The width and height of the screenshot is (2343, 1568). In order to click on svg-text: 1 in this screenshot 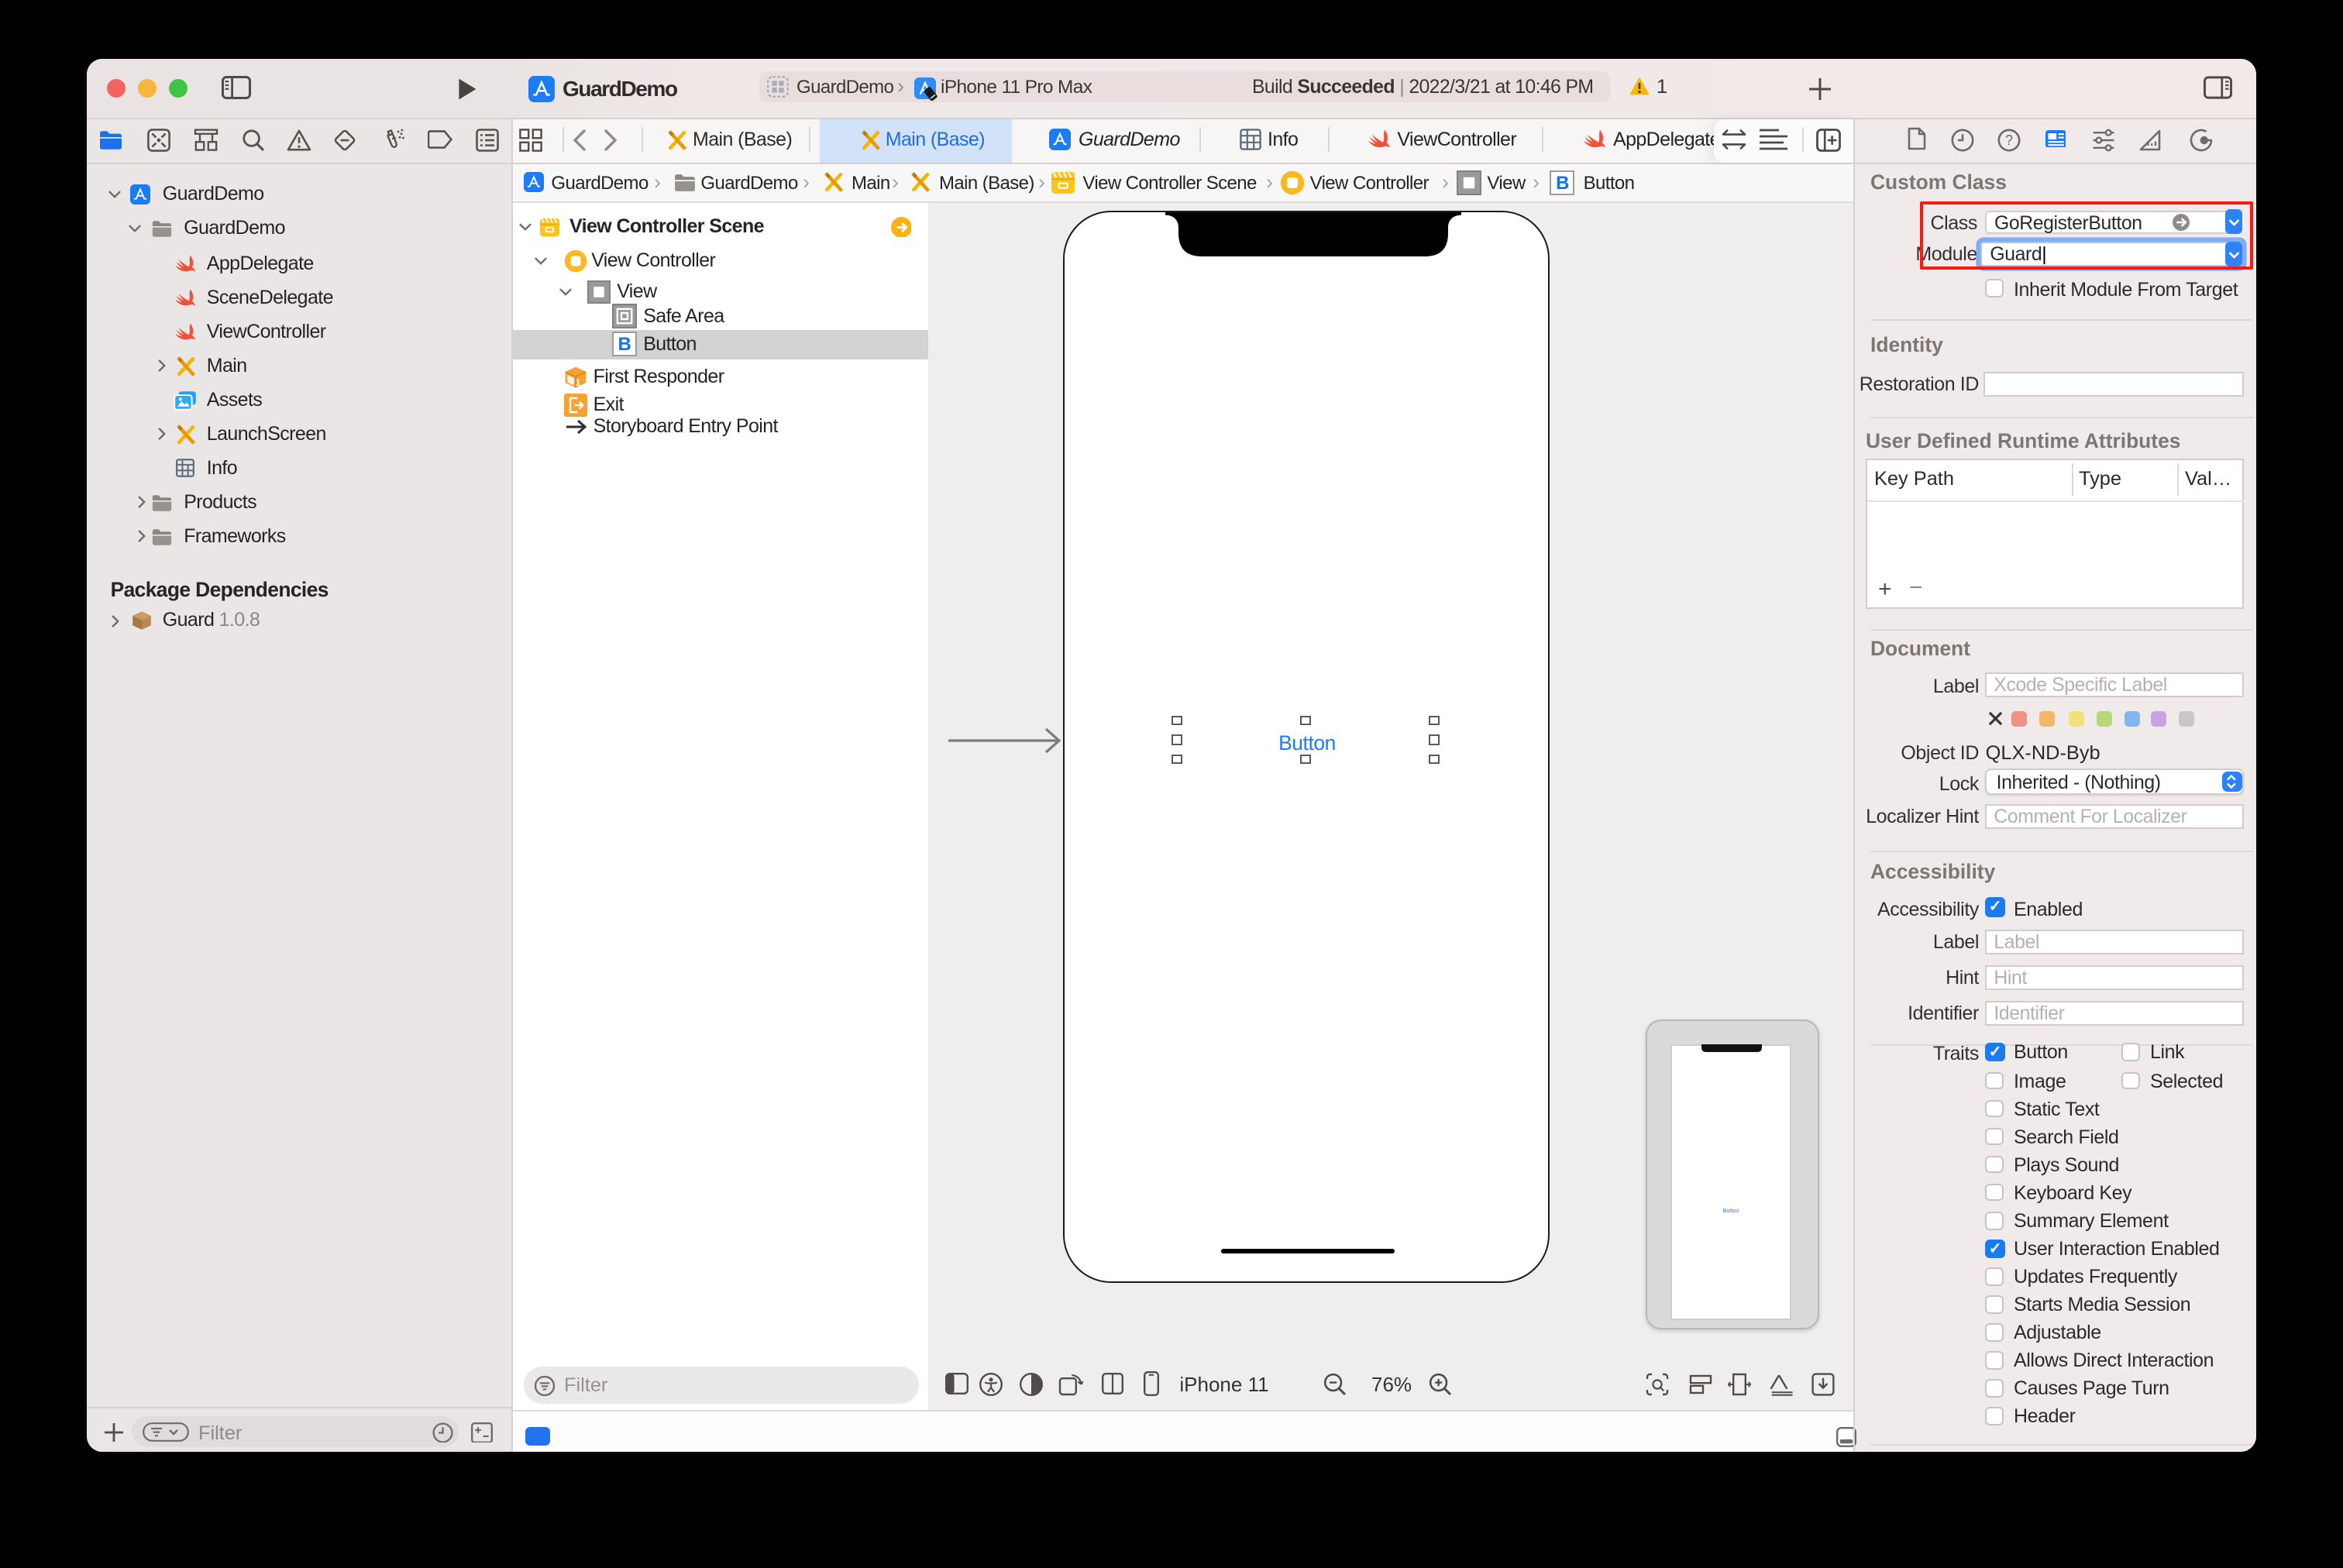, I will do `click(578, 383)`.